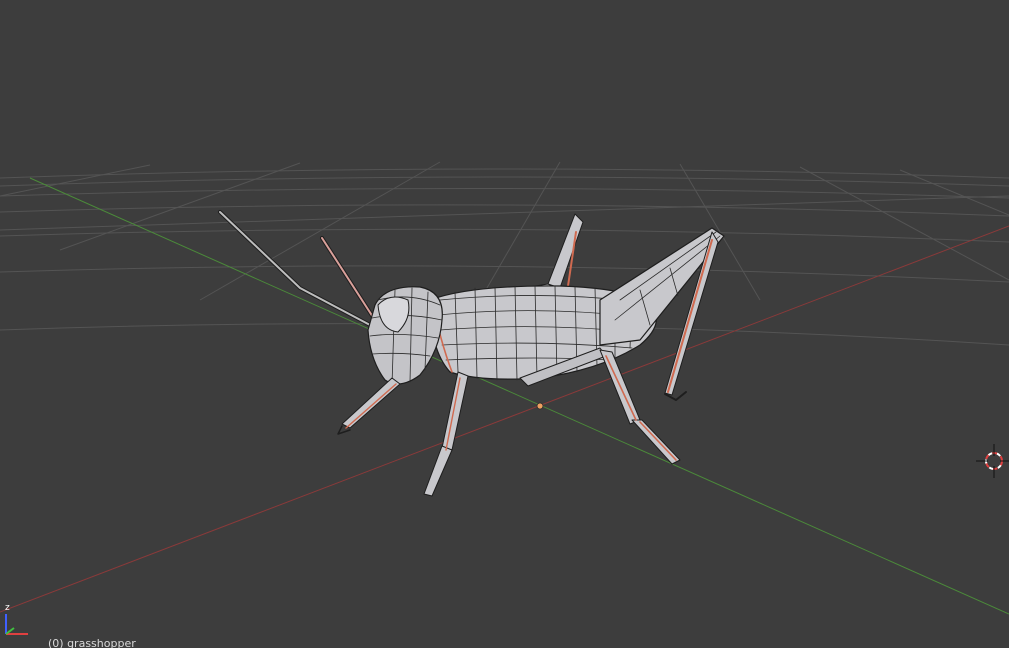 Image resolution: width=1009 pixels, height=648 pixels. Describe the element at coordinates (295, 268) in the screenshot. I see `antenna-left` at that location.